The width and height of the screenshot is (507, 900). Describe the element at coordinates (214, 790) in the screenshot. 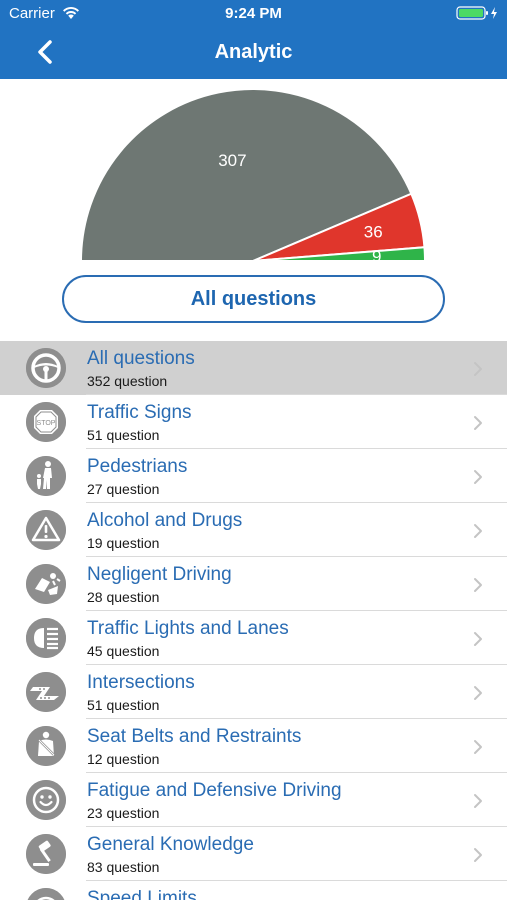

I see `category-title: Fatigue and Defensive Driving` at that location.